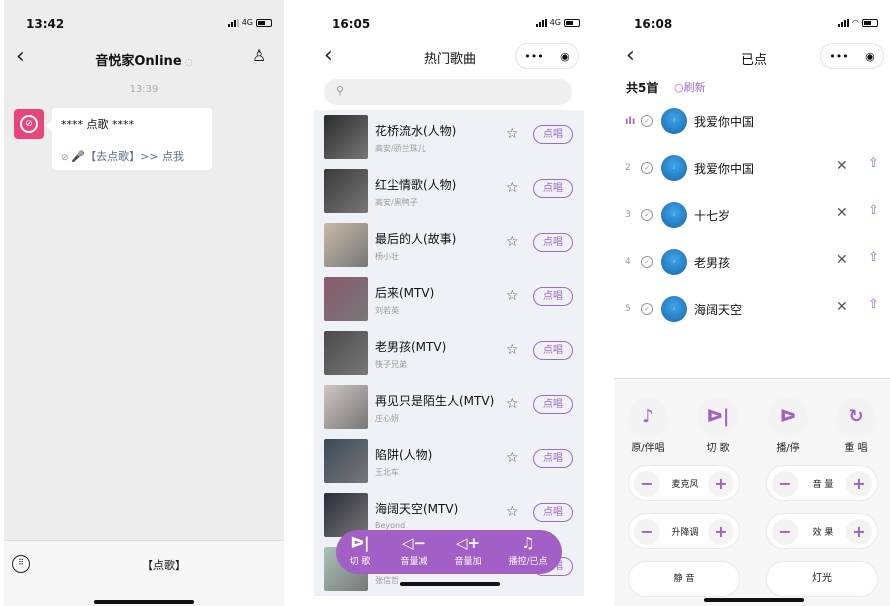  I want to click on volume-up-button: ◁+ 音量加, so click(468, 550).